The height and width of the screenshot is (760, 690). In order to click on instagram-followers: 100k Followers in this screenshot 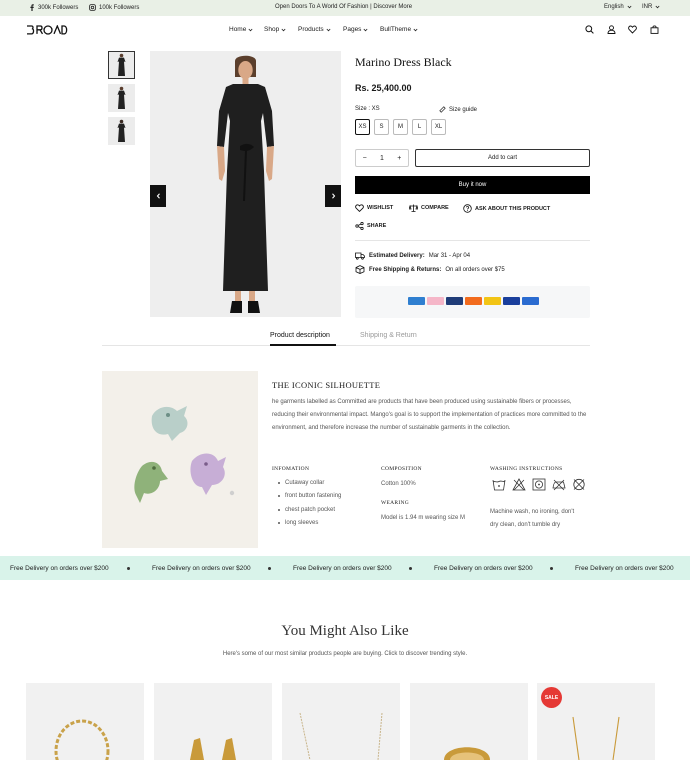, I will do `click(114, 7)`.